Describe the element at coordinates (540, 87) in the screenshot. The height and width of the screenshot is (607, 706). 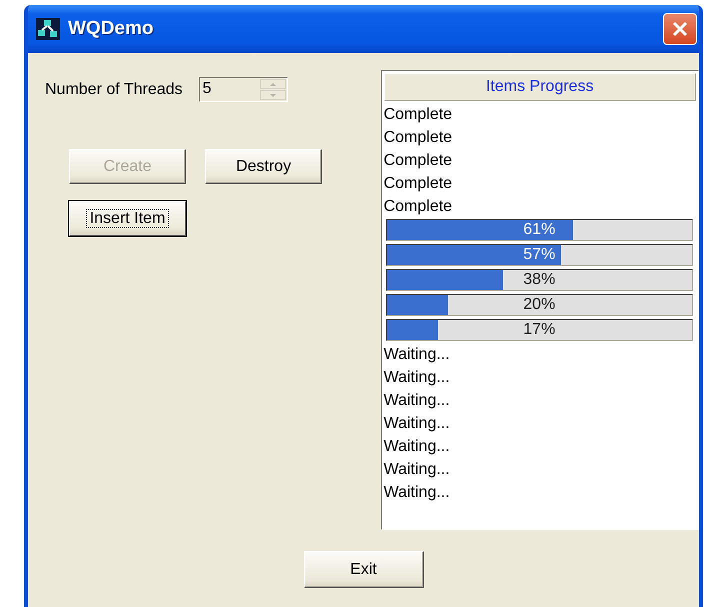
I see `list-header: Items Progress` at that location.